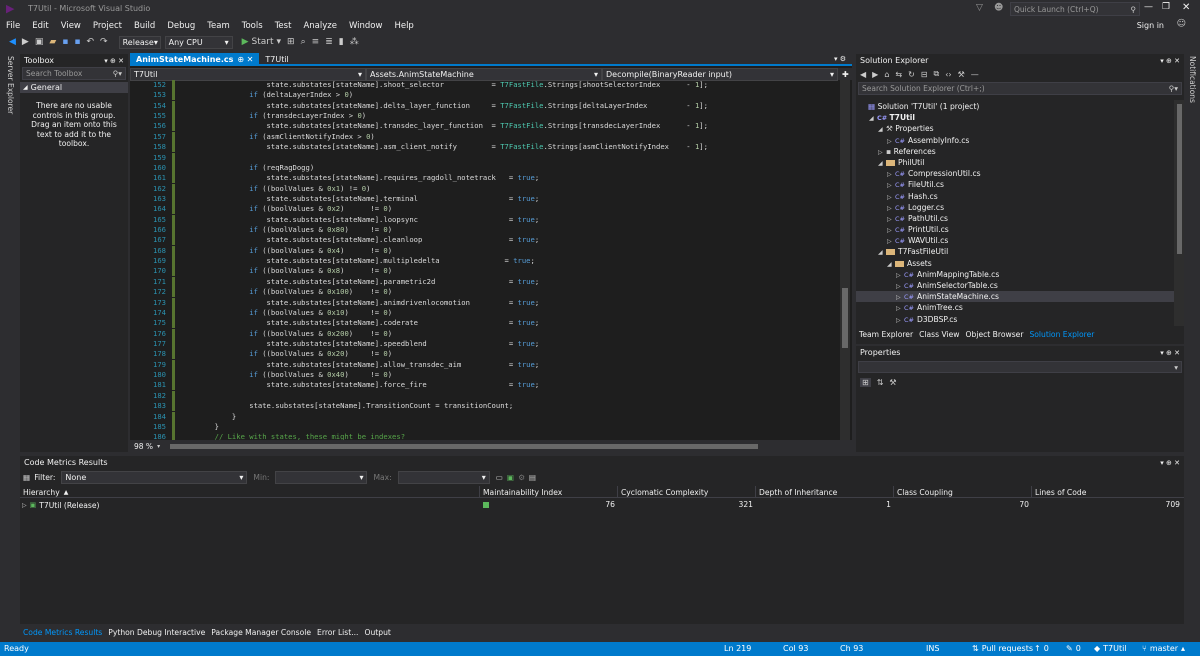  What do you see at coordinates (320, 26) in the screenshot?
I see `menu-analyze: Analyze` at bounding box center [320, 26].